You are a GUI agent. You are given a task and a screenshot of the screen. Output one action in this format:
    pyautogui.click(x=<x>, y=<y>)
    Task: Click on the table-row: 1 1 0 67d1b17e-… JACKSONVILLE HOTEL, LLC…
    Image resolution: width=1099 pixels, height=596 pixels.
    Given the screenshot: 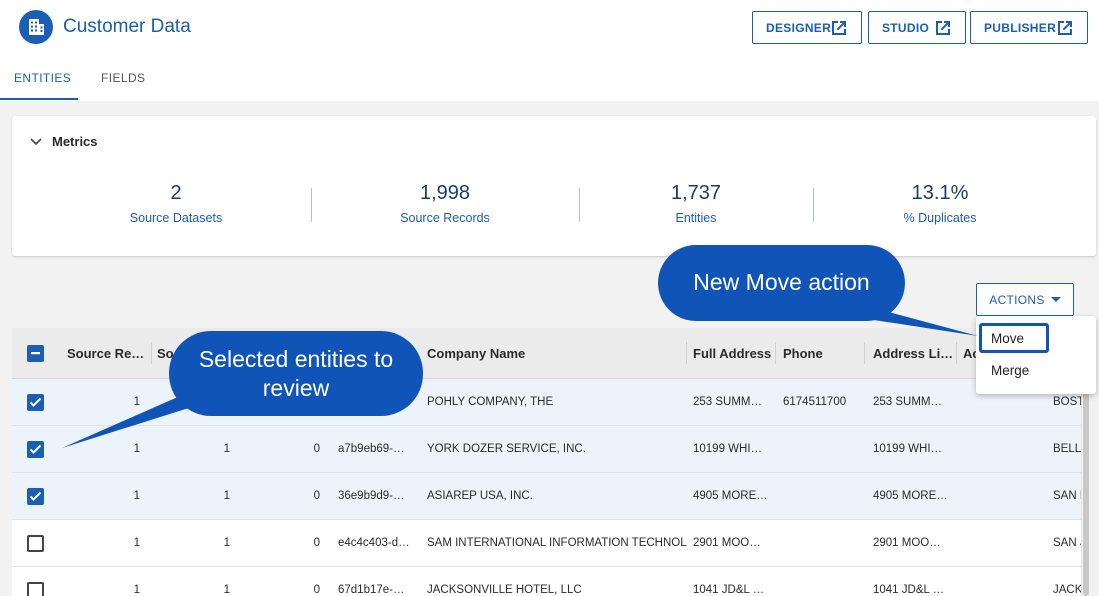 What is the action you would take?
    pyautogui.click(x=548, y=581)
    